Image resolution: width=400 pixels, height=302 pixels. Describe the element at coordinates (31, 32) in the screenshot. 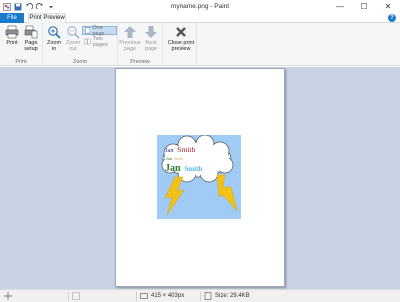

I see `page-setup-icon` at that location.